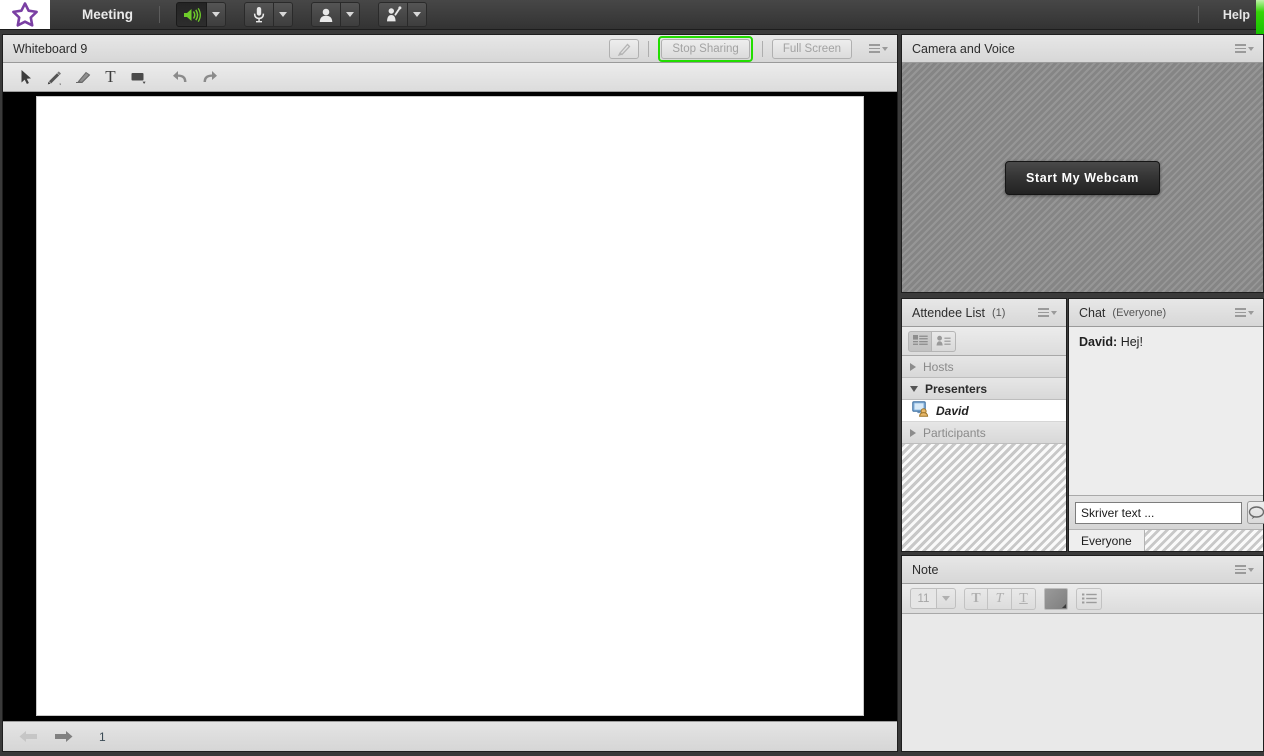 Image resolution: width=1264 pixels, height=756 pixels. I want to click on bullet-list-icon, so click(1089, 598).